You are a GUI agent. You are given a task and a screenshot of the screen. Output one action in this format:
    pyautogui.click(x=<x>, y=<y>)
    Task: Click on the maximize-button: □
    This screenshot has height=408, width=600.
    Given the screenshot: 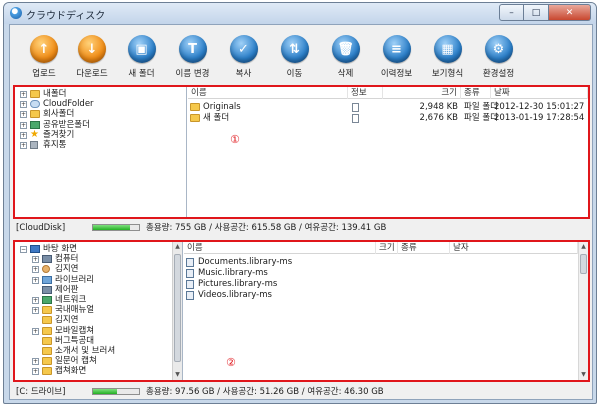 What is the action you would take?
    pyautogui.click(x=536, y=12)
    